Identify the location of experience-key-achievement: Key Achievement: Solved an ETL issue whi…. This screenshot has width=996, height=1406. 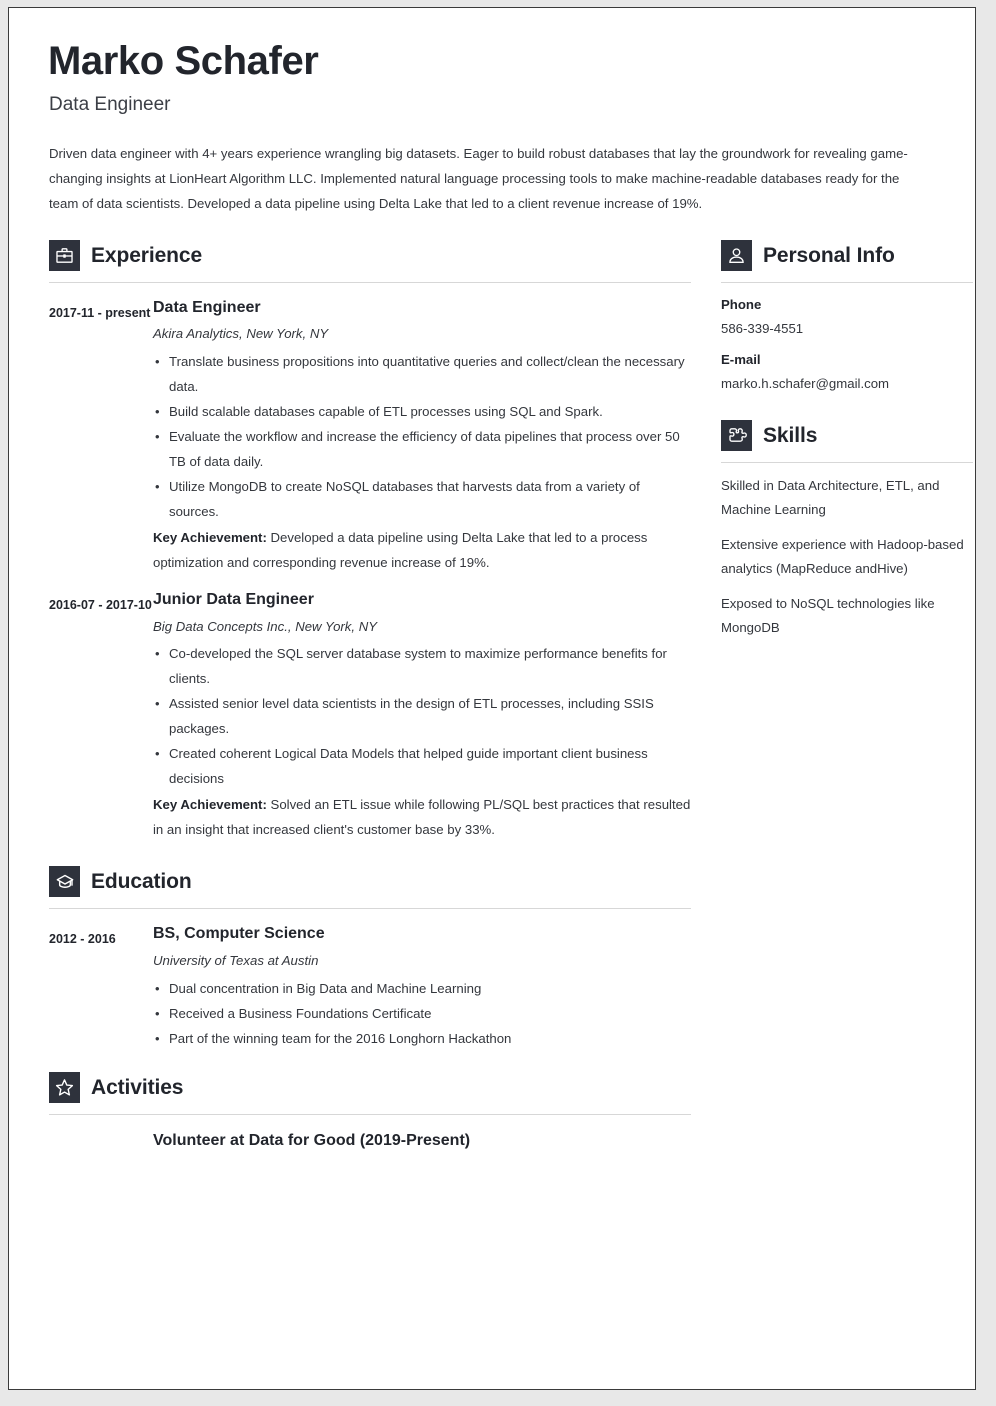
(422, 817).